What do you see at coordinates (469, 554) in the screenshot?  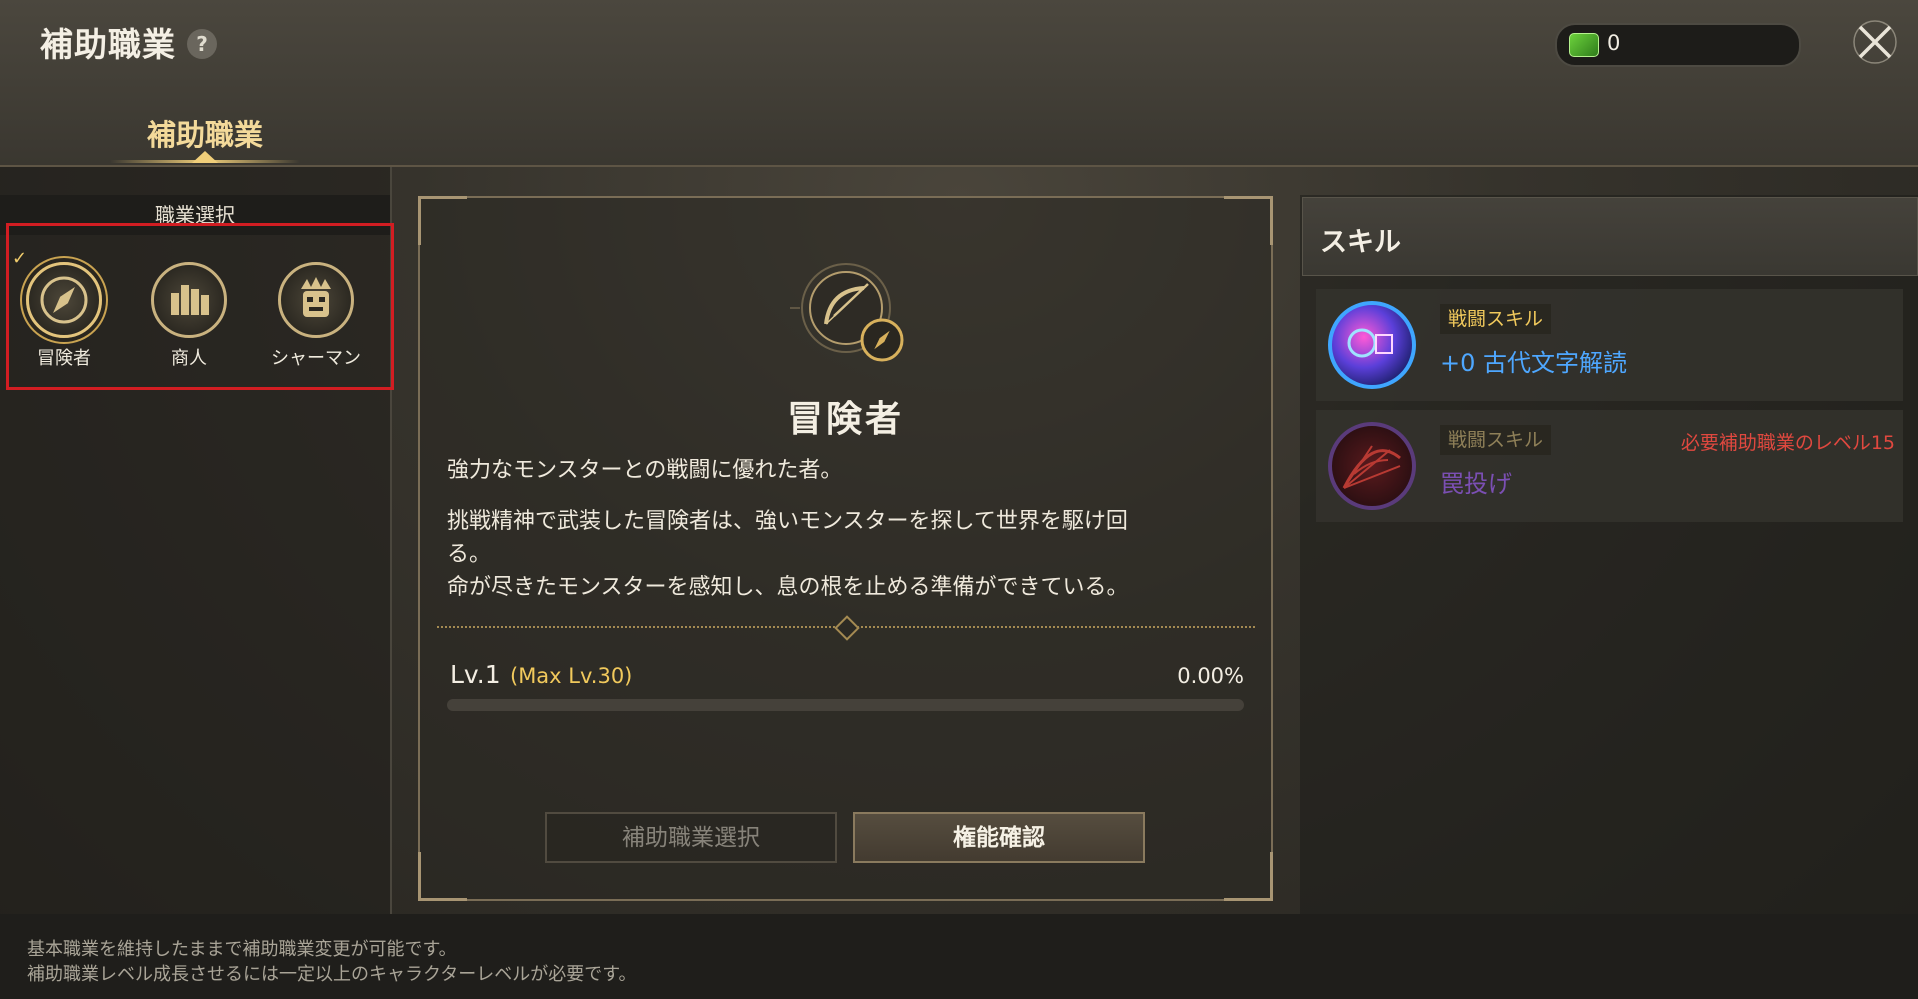 I see `description-line: る。` at bounding box center [469, 554].